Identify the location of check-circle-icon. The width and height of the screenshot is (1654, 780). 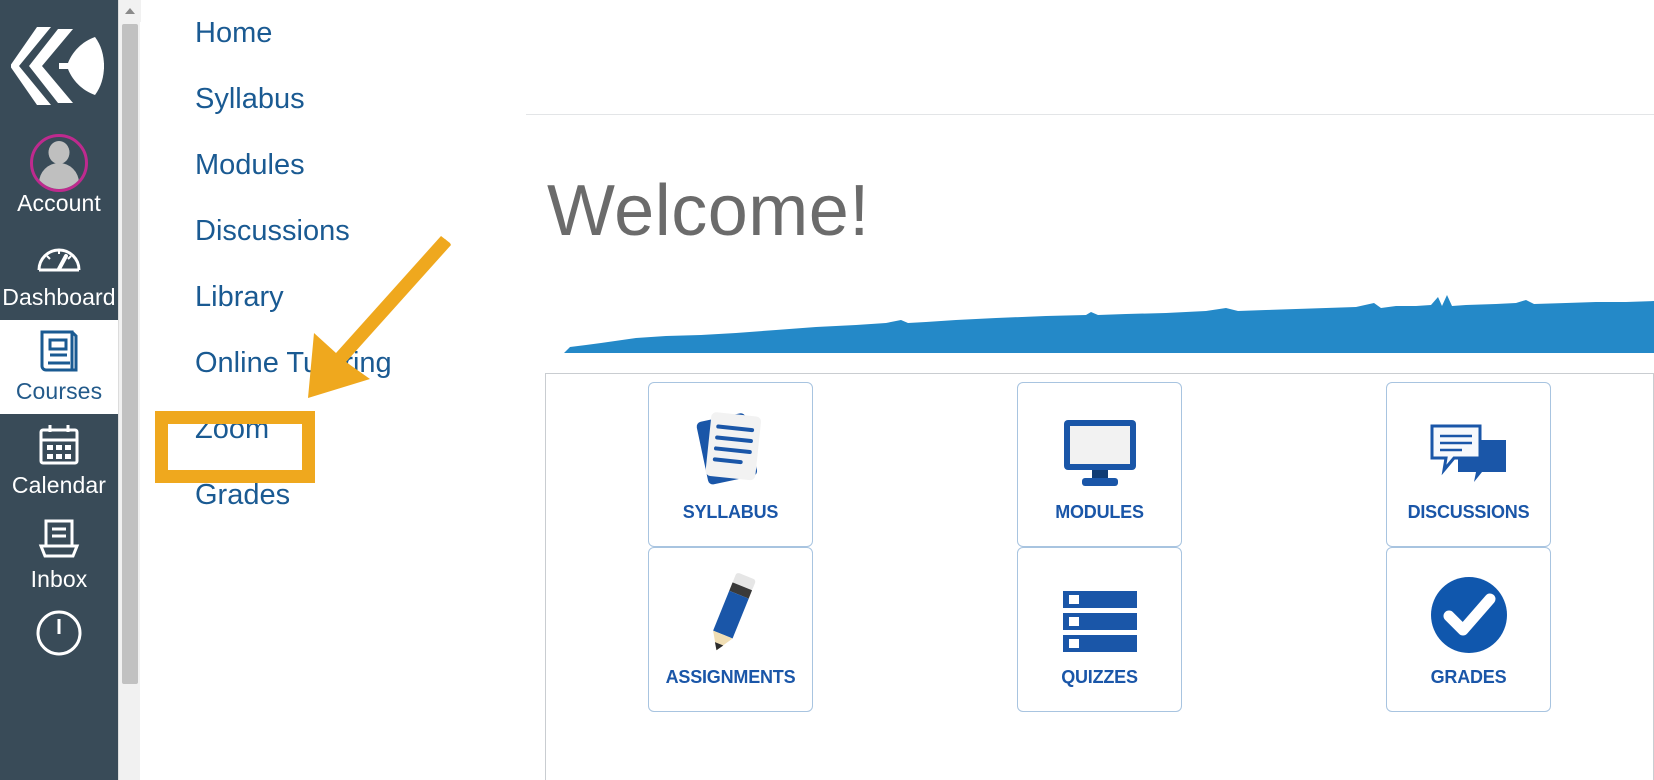
(1469, 614).